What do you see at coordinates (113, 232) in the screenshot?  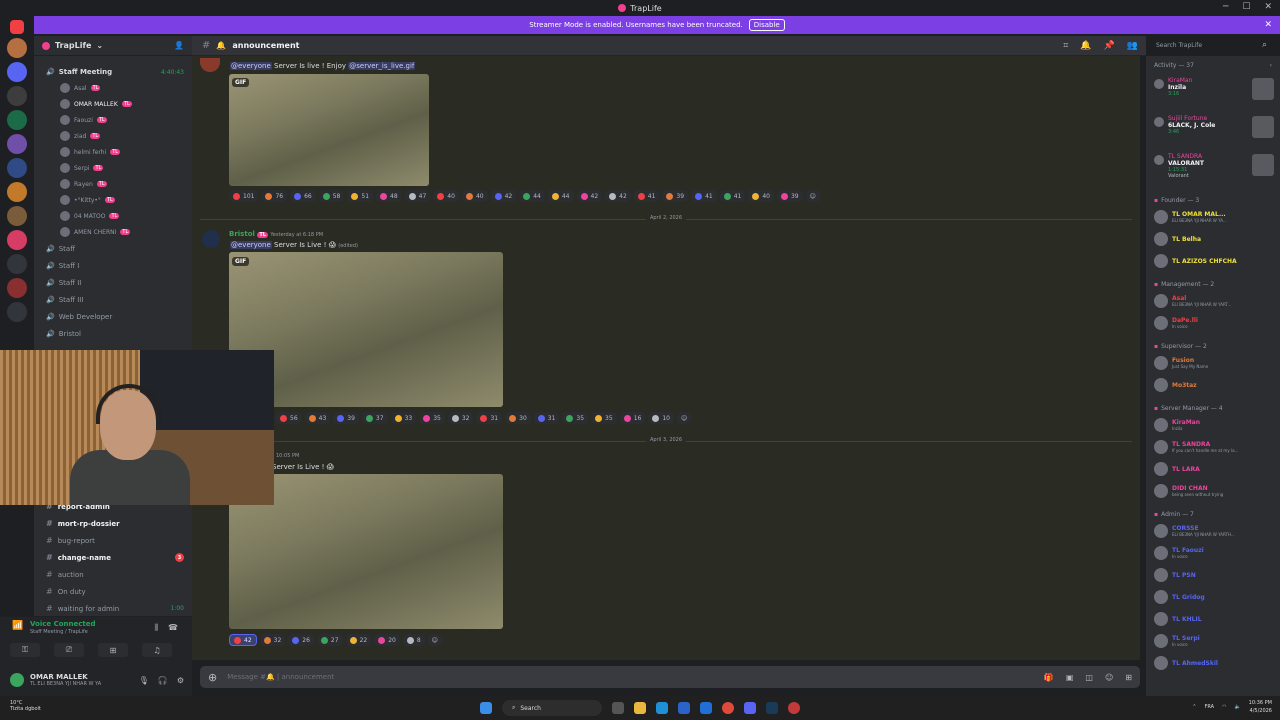 I see `voice-member: AMEN CHERNI TL` at bounding box center [113, 232].